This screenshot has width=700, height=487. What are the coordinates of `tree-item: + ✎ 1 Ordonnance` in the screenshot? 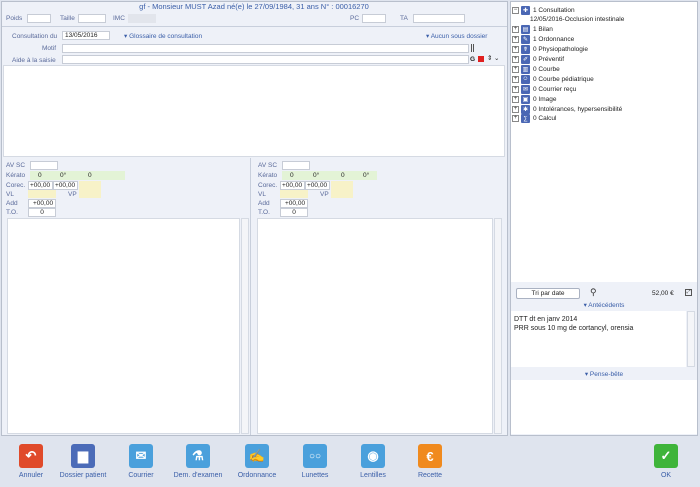 It's located at (543, 40).